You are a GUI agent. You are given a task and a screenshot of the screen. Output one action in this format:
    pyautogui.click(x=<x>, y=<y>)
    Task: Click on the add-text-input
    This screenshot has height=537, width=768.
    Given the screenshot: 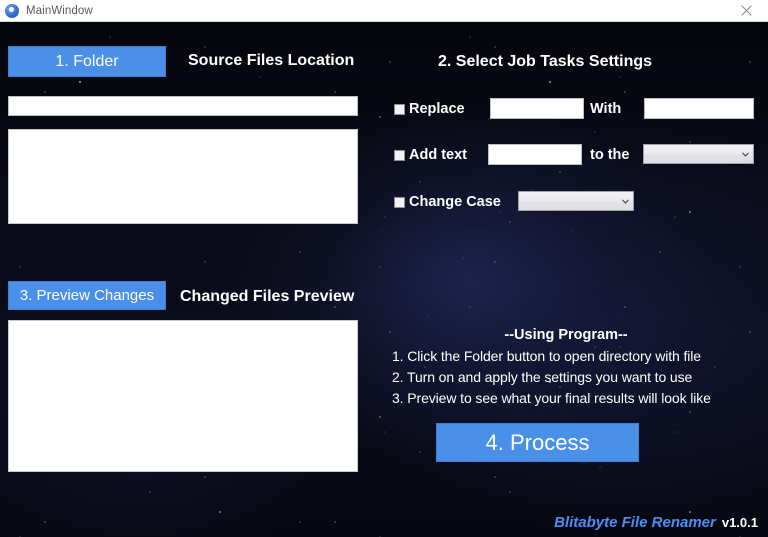 What is the action you would take?
    pyautogui.click(x=535, y=154)
    